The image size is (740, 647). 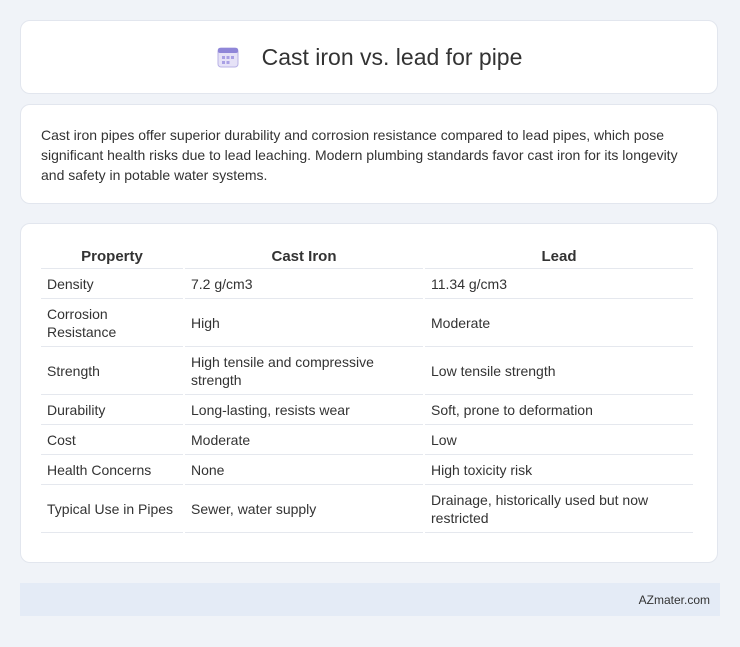 What do you see at coordinates (559, 256) in the screenshot?
I see `header-lead: Lead` at bounding box center [559, 256].